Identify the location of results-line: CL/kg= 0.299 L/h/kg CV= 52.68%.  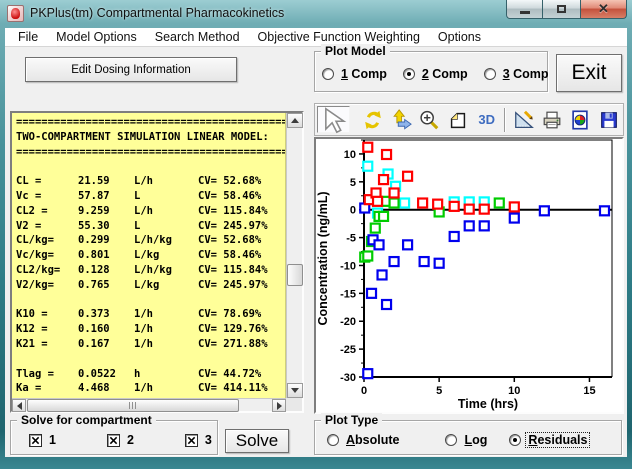
(139, 240).